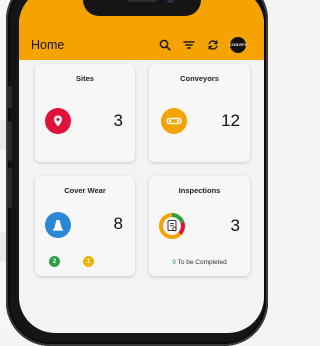  I want to click on cover-wear-count: 8, so click(118, 223).